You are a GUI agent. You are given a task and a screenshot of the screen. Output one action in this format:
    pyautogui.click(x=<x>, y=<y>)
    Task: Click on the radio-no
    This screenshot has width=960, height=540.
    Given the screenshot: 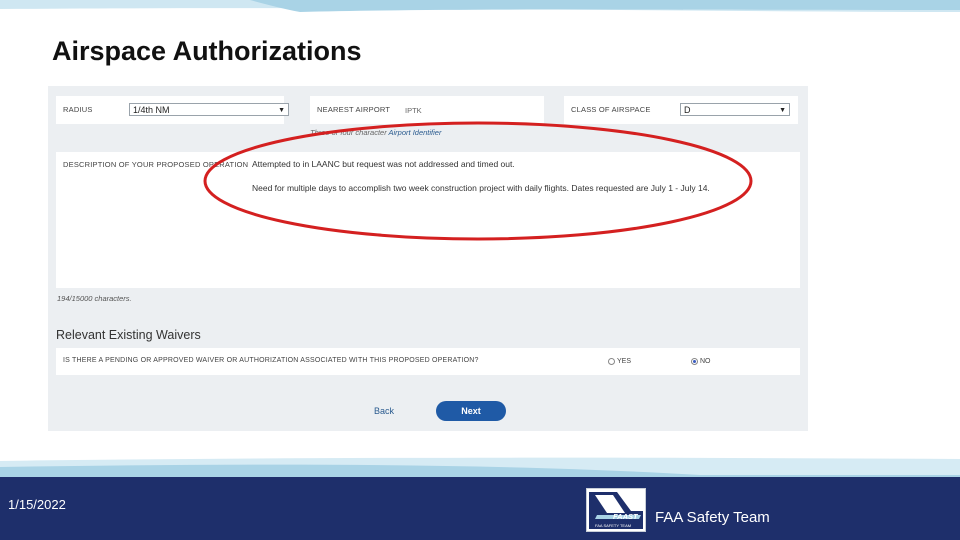 What is the action you would take?
    pyautogui.click(x=694, y=361)
    